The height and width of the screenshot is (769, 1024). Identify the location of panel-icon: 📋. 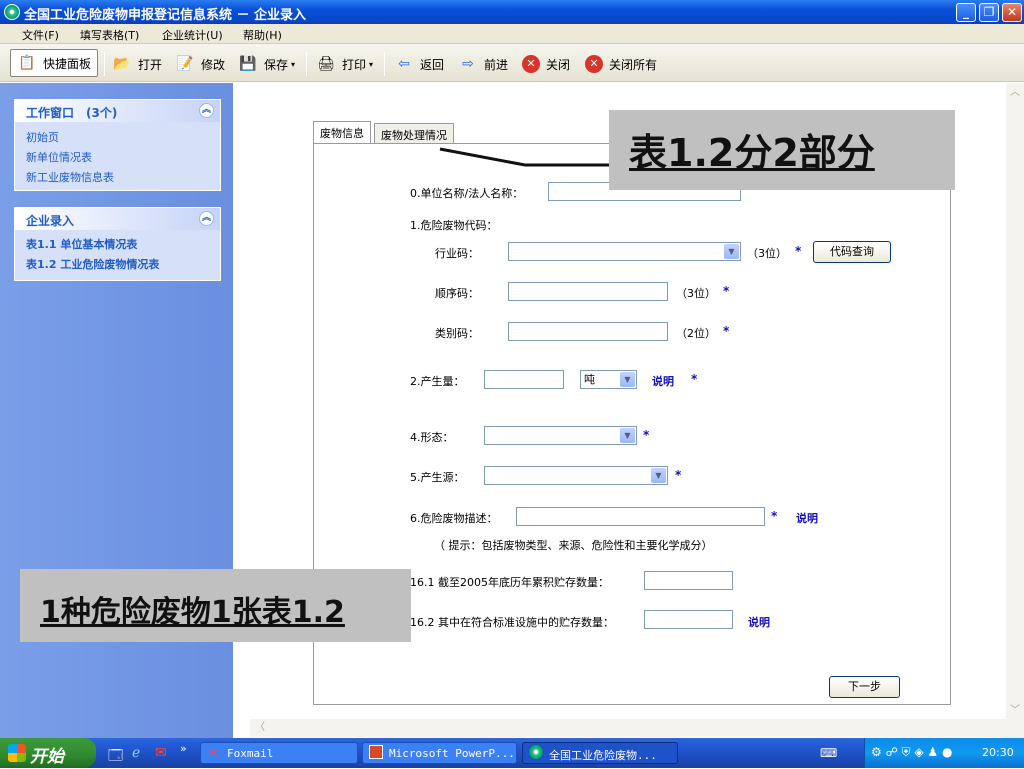
(27, 63).